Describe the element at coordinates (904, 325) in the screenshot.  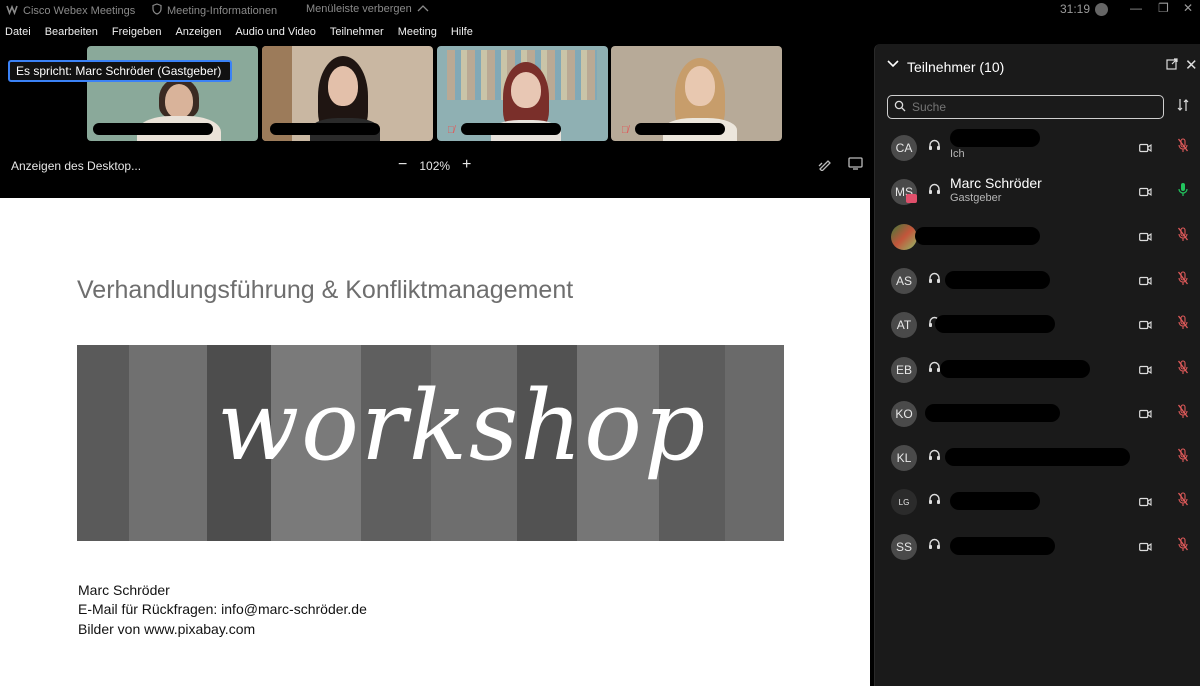
I see `avatar: AT` at that location.